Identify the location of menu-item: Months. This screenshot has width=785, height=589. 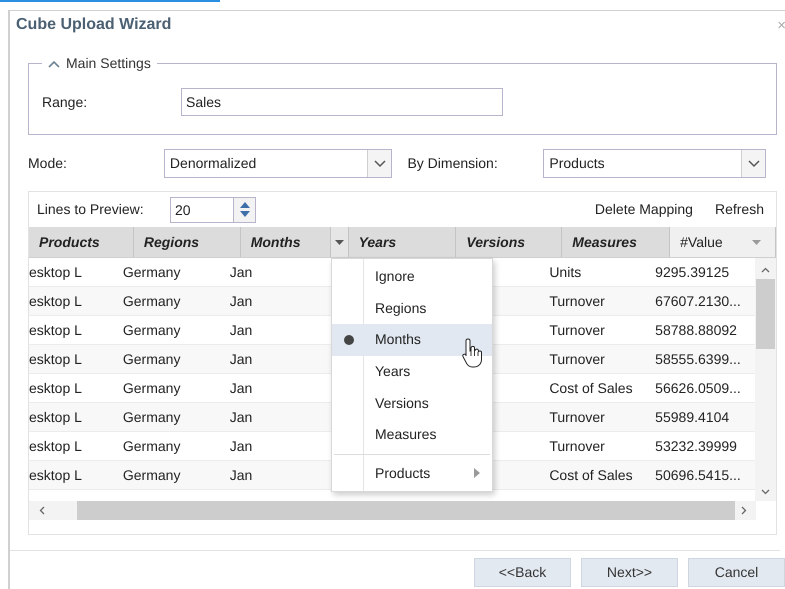
(412, 340).